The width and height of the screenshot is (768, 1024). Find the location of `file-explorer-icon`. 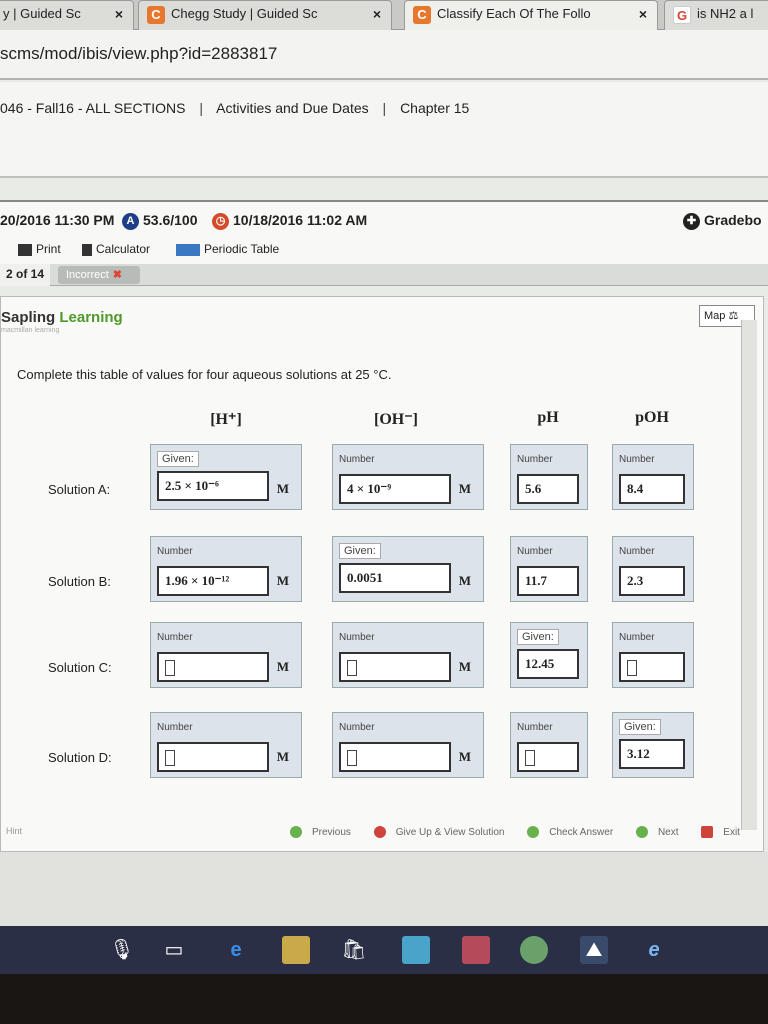

file-explorer-icon is located at coordinates (296, 950).